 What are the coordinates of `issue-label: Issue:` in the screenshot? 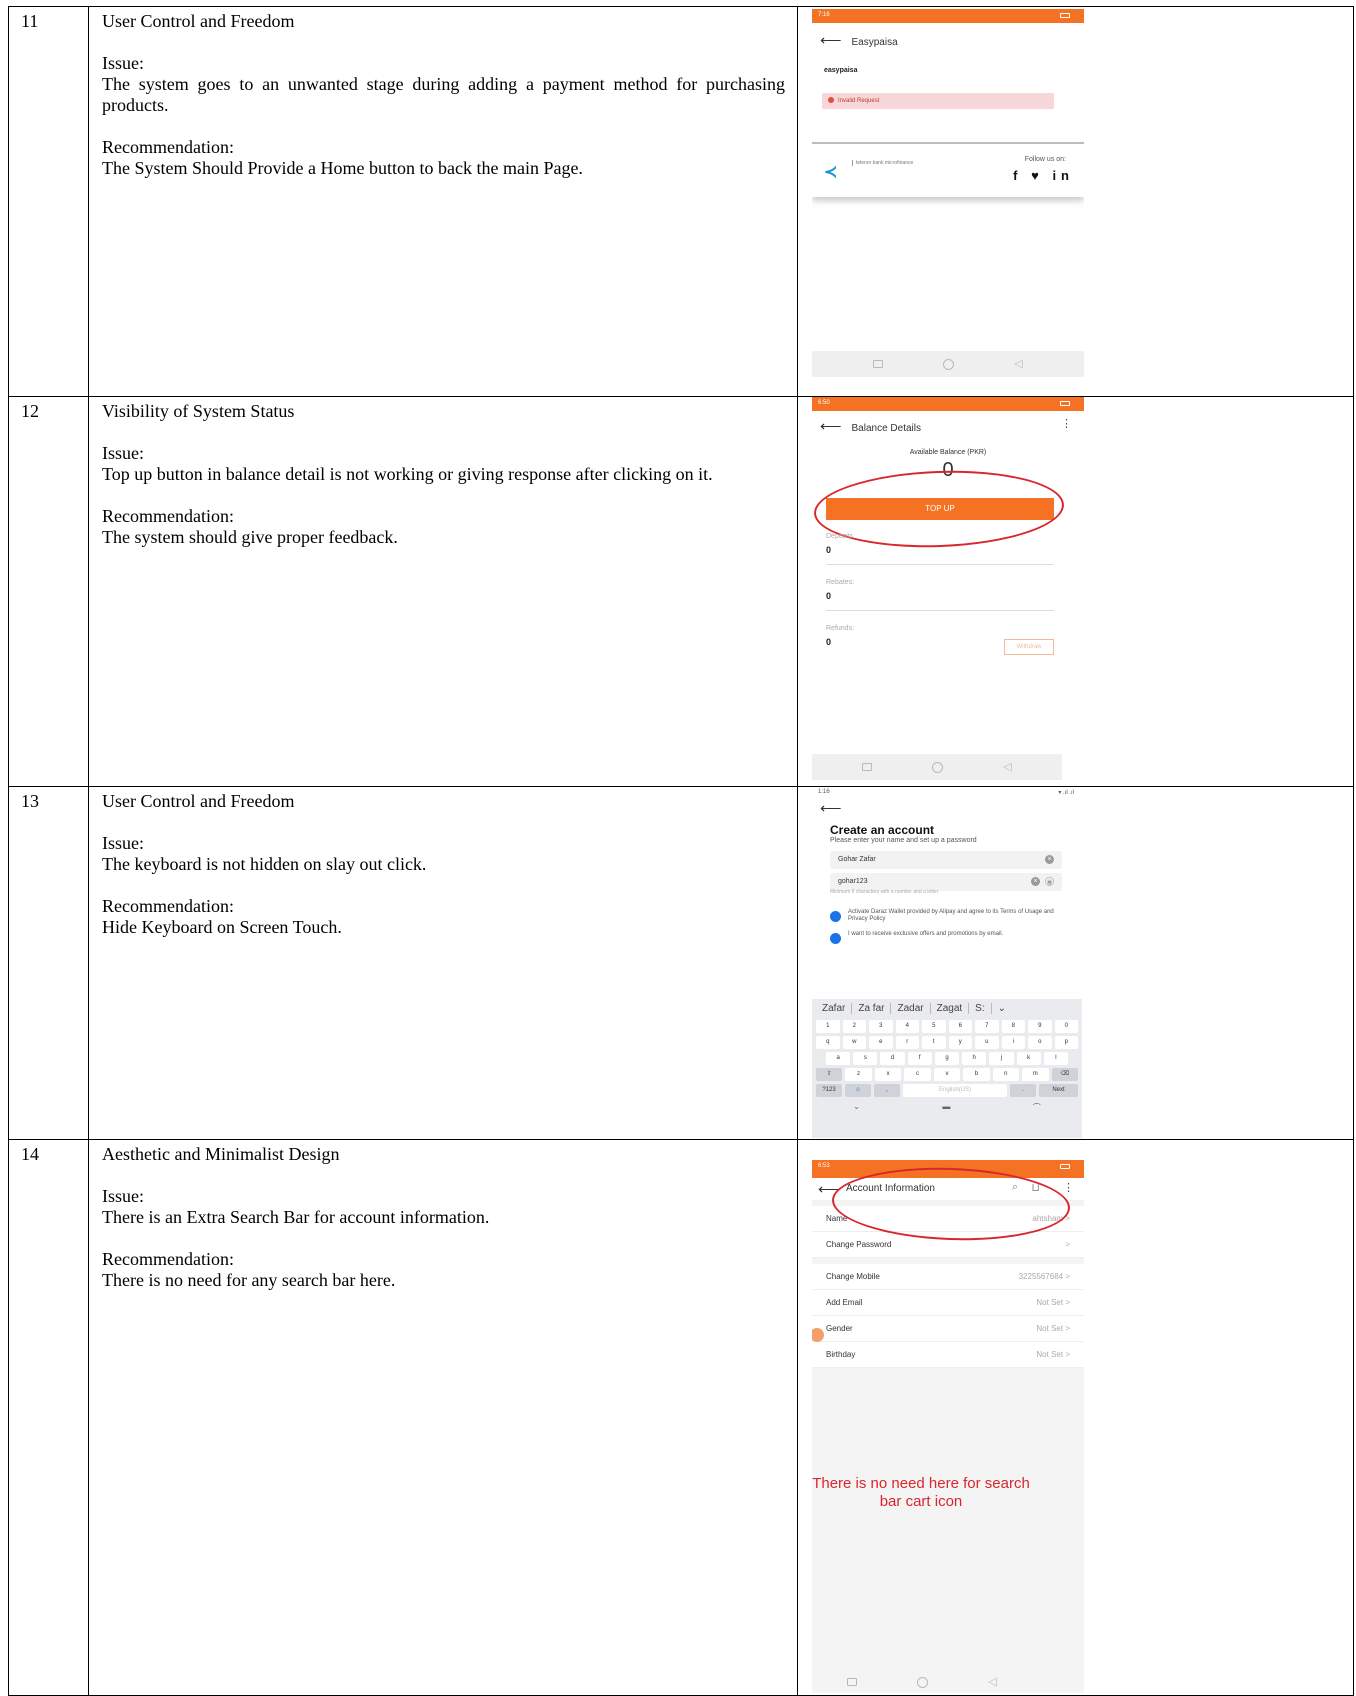 It's located at (123, 453).